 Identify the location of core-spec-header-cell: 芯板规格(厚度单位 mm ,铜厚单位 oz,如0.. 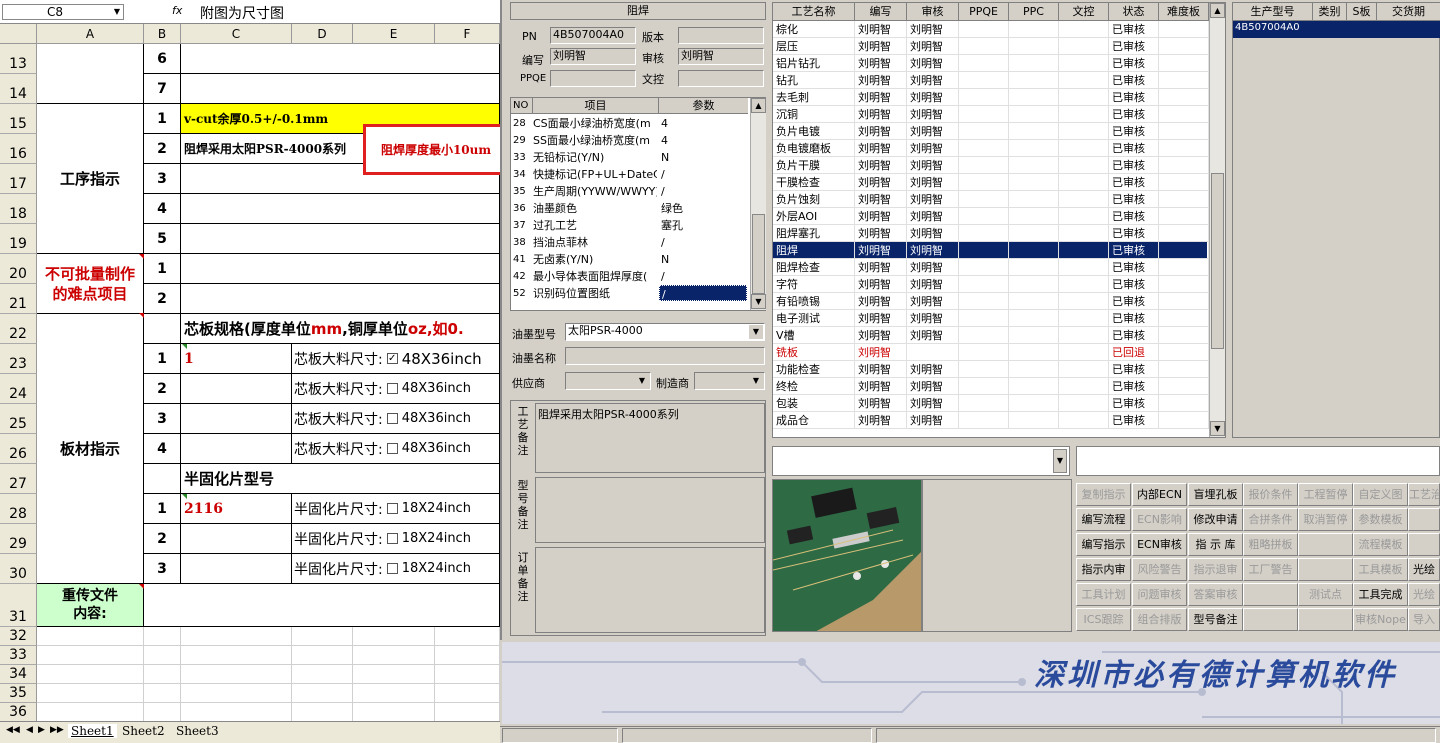
(340, 329).